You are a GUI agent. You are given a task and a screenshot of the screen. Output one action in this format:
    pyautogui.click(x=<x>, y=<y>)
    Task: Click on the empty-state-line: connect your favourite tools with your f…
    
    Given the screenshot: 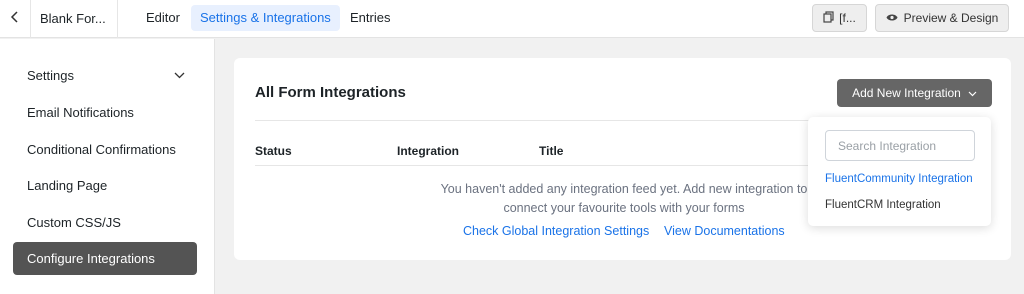 What is the action you would take?
    pyautogui.click(x=624, y=208)
    